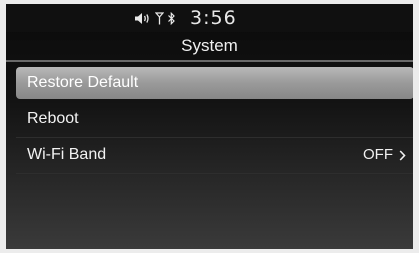 Image resolution: width=419 pixels, height=253 pixels. I want to click on wifi-band-value: OFF, so click(384, 155).